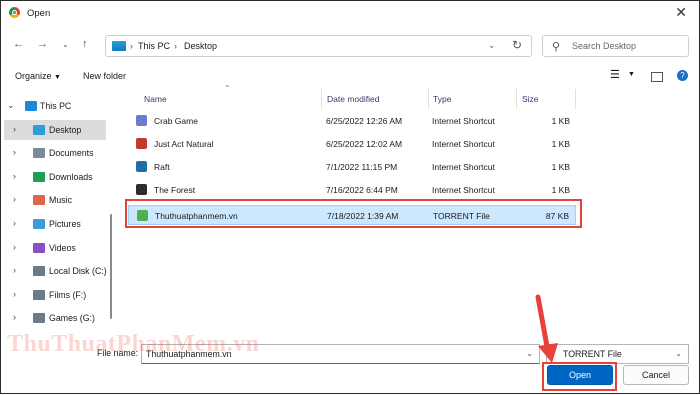  I want to click on watermark: ThuThuatPhanMem.vn, so click(133, 344).